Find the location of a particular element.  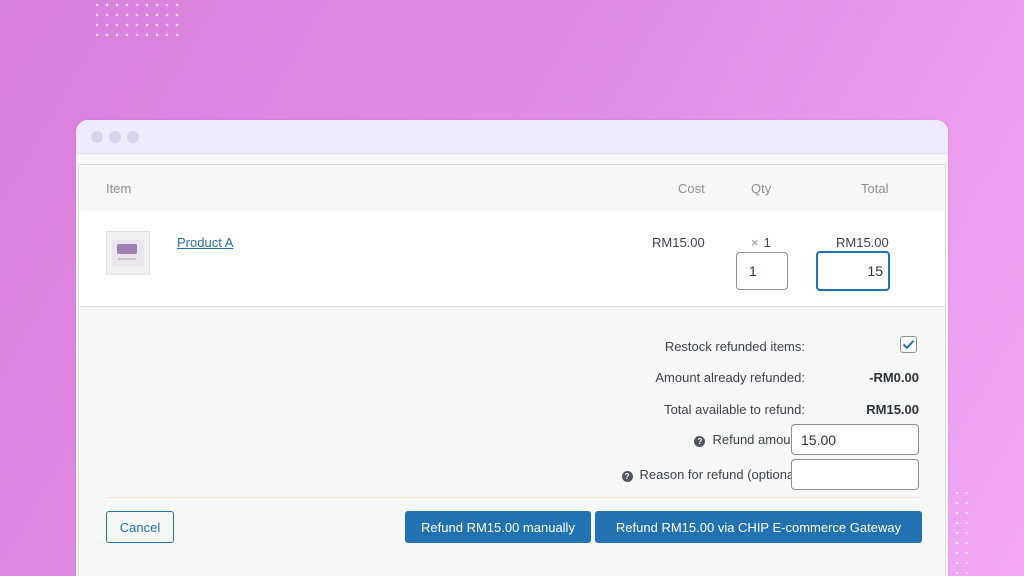

checkmark-icon is located at coordinates (908, 345).